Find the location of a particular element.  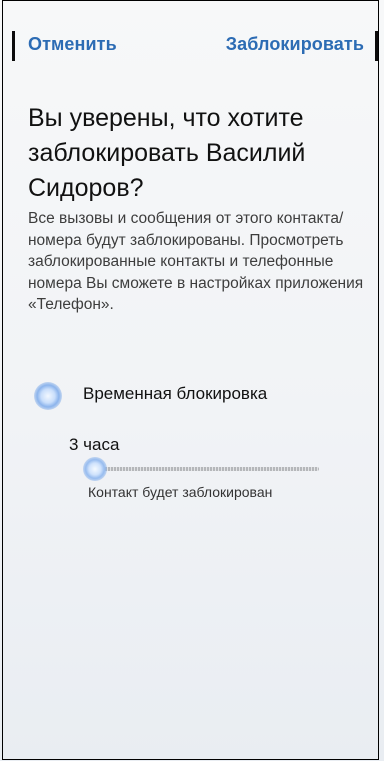

block-button: Заблокировать is located at coordinates (295, 44).